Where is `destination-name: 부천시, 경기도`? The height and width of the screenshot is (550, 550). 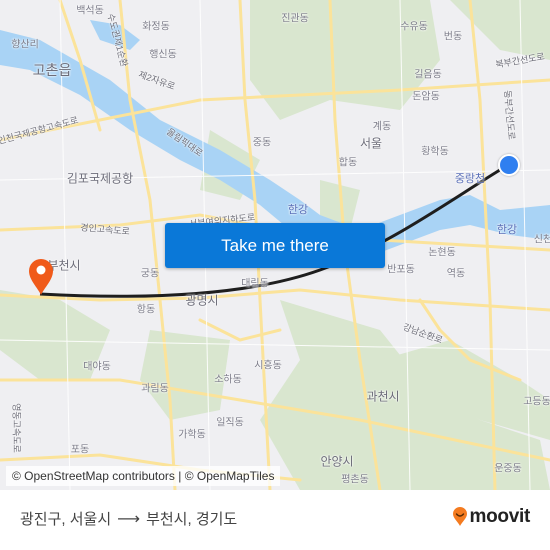
destination-name: 부천시, 경기도 is located at coordinates (192, 519).